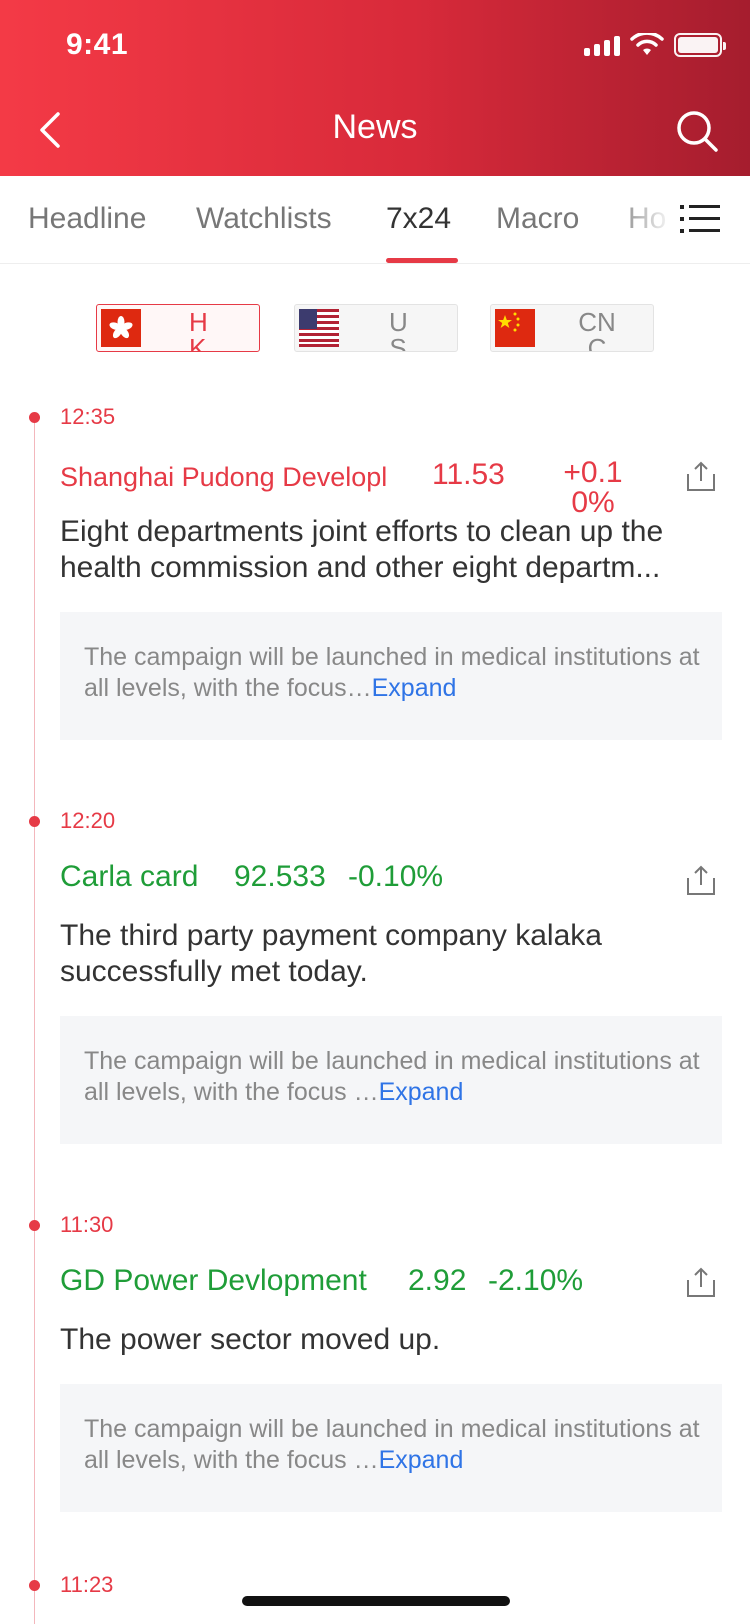 The width and height of the screenshot is (750, 1624). Describe the element at coordinates (280, 876) in the screenshot. I see `stock-price: 92.533` at that location.